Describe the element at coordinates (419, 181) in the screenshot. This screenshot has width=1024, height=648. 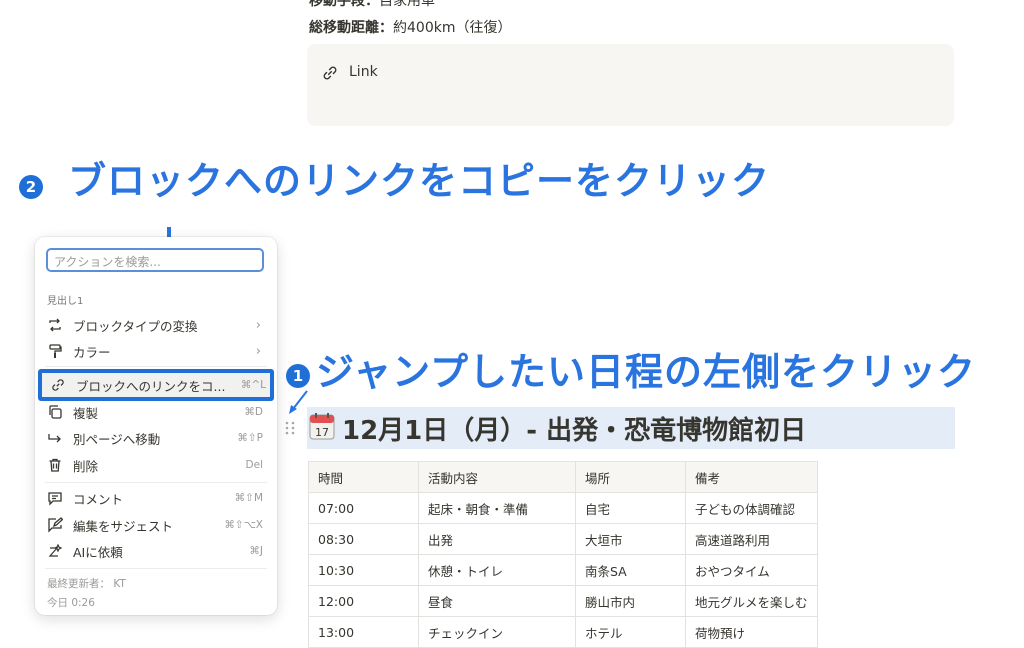
I see `step-2-instruction: ブロックへのリンクをコピーをクリック` at that location.